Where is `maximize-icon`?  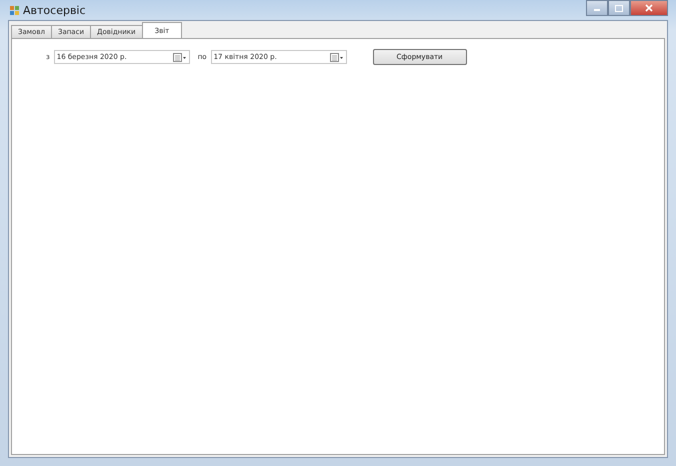
maximize-icon is located at coordinates (619, 8).